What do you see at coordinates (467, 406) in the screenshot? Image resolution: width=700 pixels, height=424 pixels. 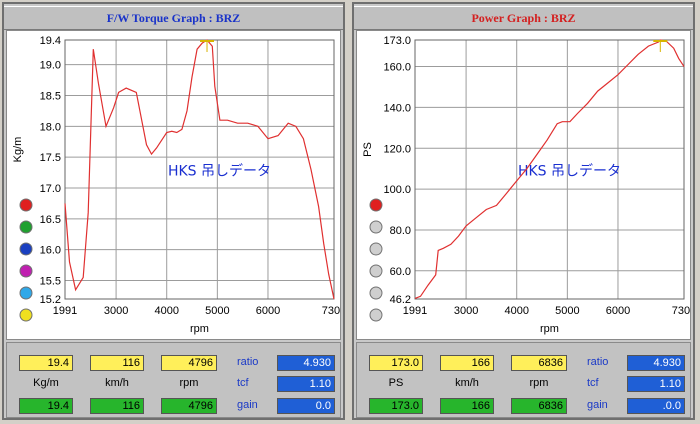 I see `speed-value-bottom: 166` at bounding box center [467, 406].